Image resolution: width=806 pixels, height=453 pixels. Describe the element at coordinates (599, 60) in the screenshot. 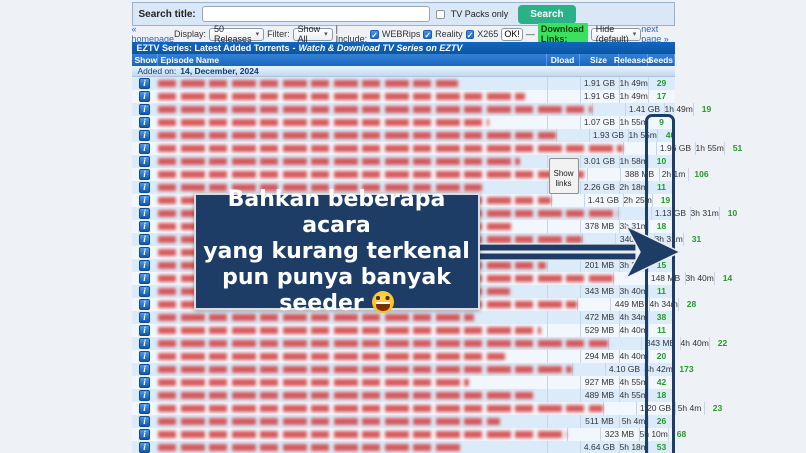

I see `col-size: Size` at that location.